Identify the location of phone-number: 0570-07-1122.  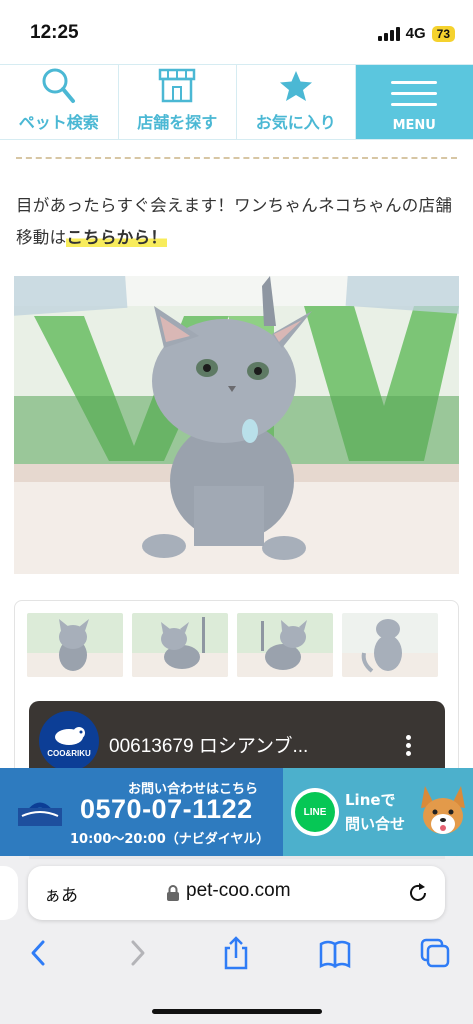
(166, 809).